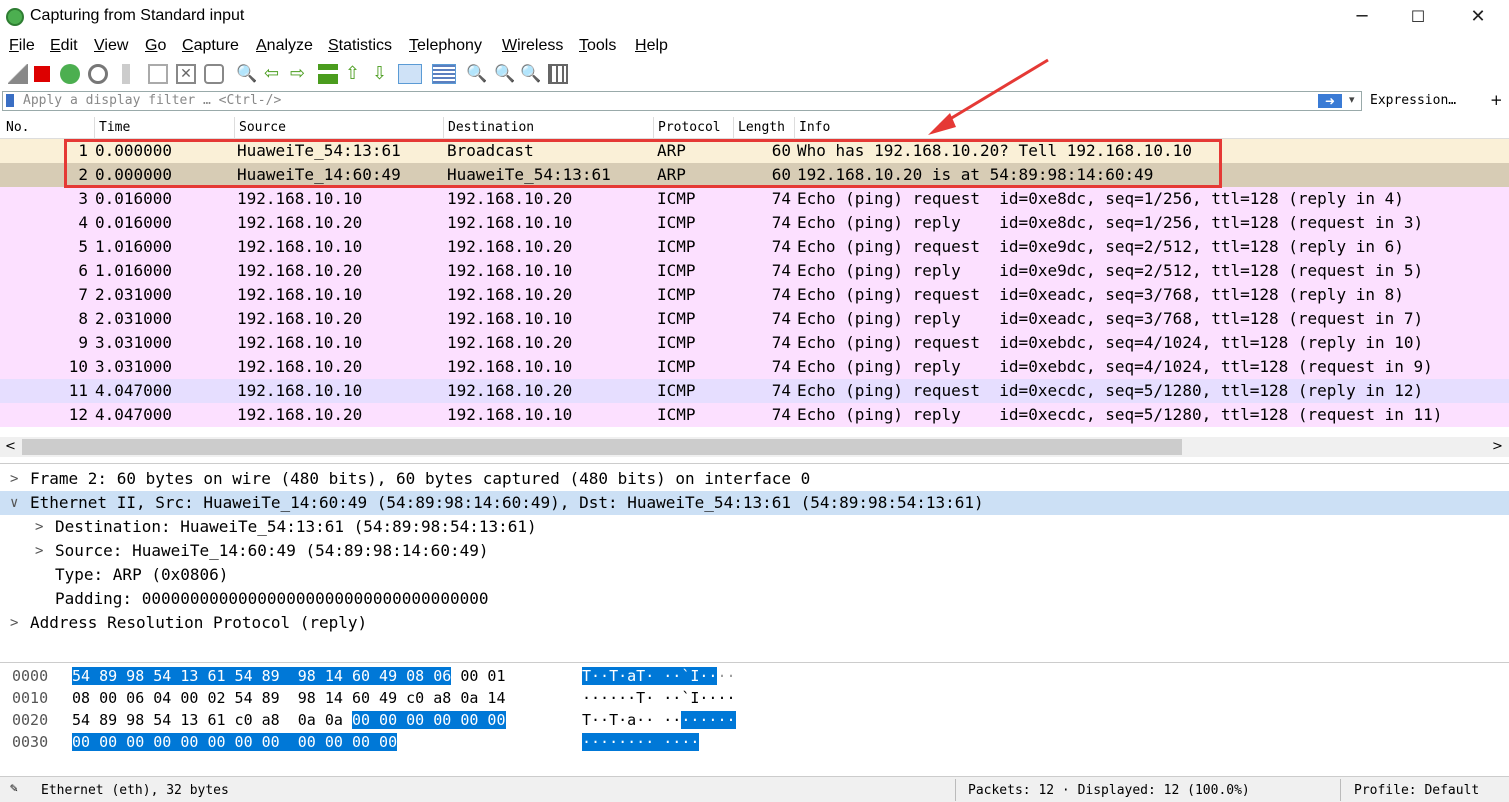 The width and height of the screenshot is (1509, 802). What do you see at coordinates (754, 17) in the screenshot?
I see `title-bar: Capturing from Standard input ─ ☐ ✕` at bounding box center [754, 17].